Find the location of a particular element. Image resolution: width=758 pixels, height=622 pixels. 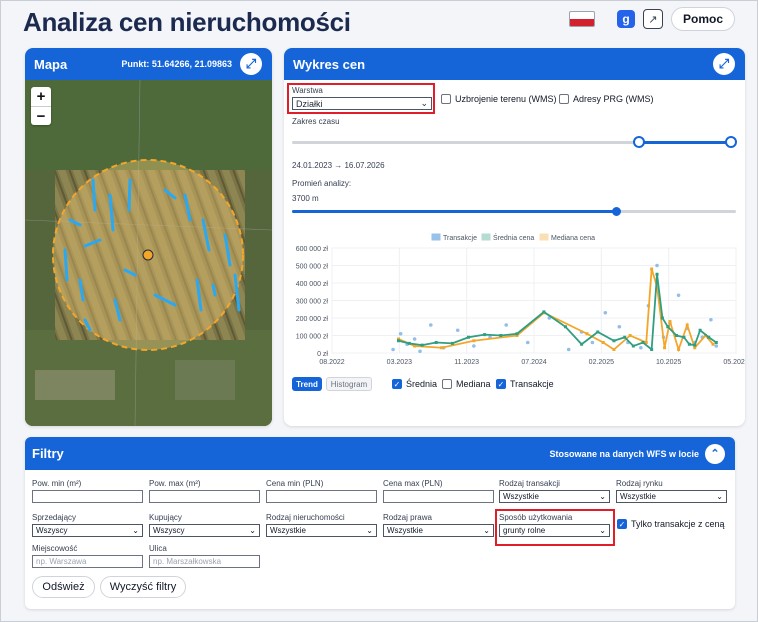

transaction-type-select: Wszystkie ⌄ is located at coordinates (554, 496).